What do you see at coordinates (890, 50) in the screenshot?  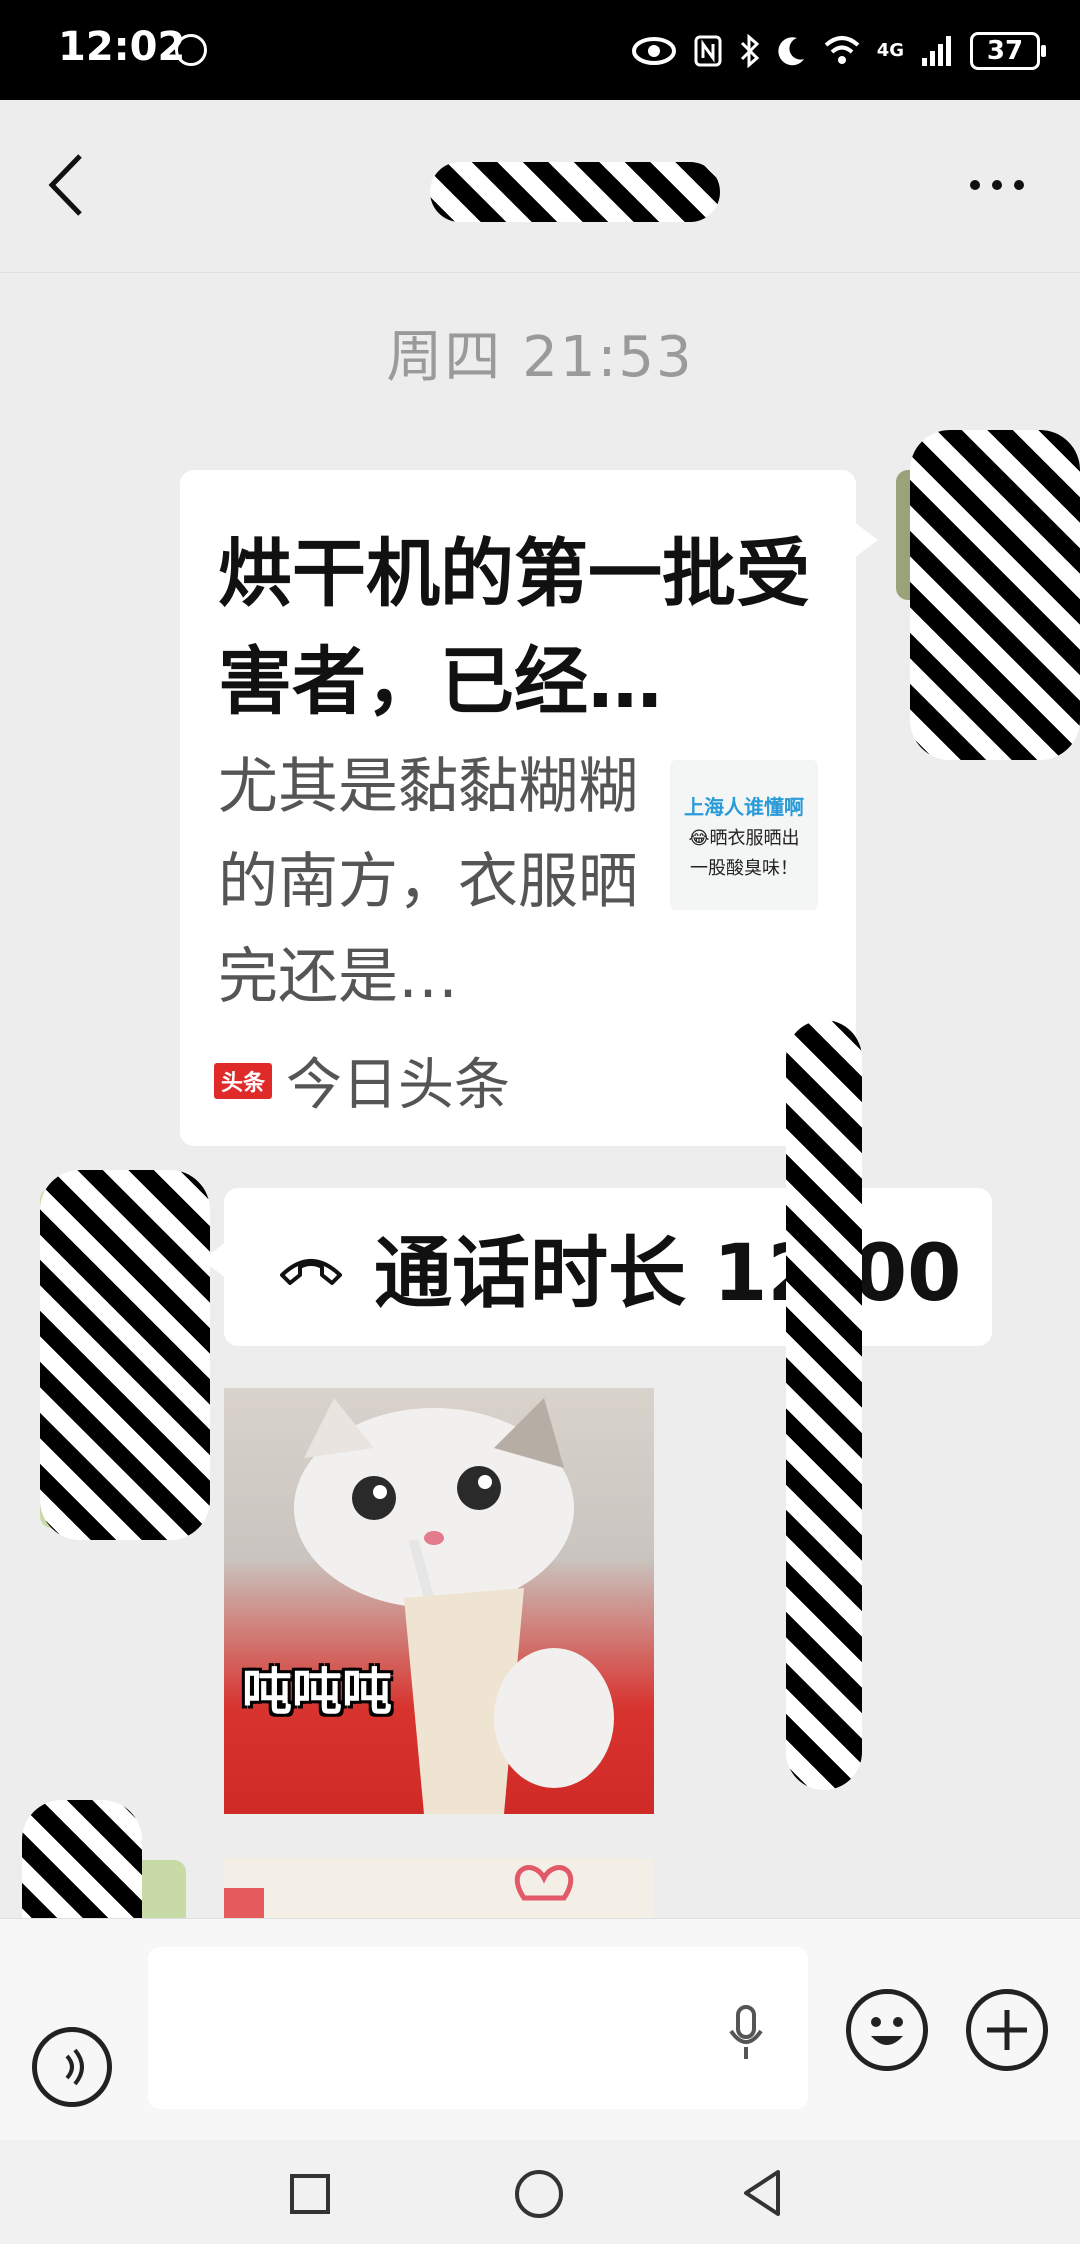 I see `network-type: 4G` at bounding box center [890, 50].